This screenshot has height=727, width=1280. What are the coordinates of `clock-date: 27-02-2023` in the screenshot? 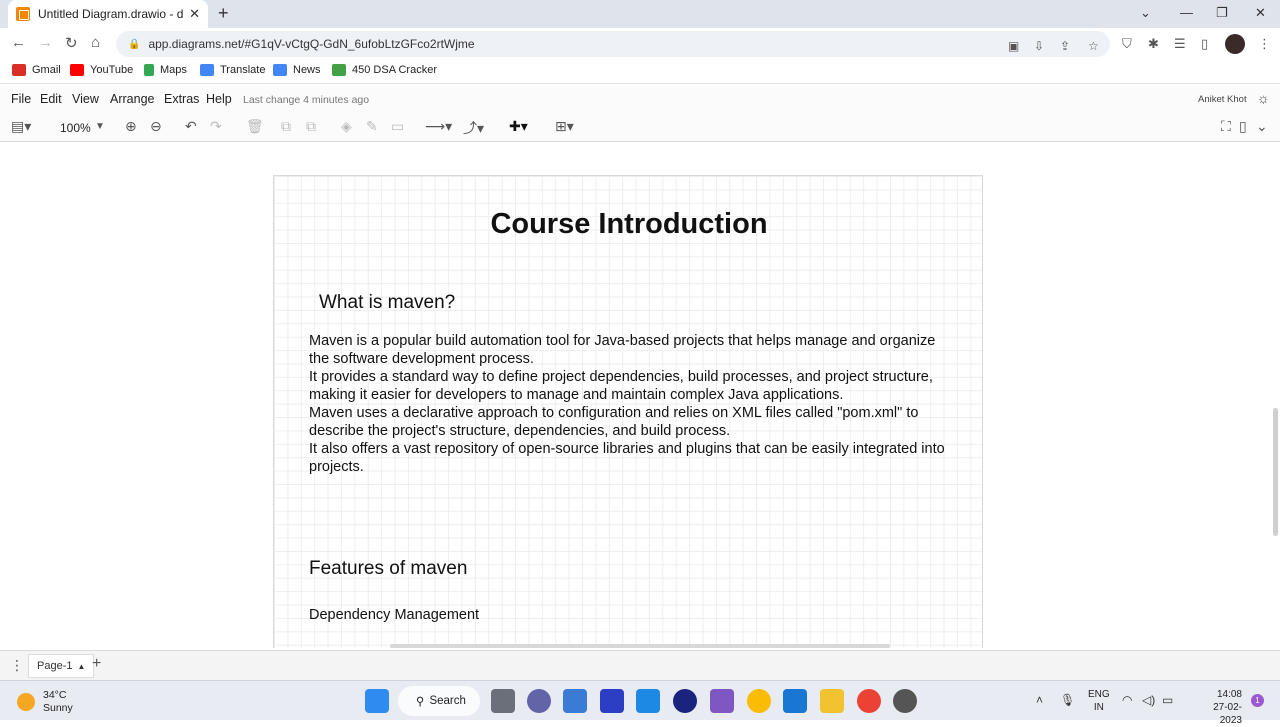 It's located at (1227, 714).